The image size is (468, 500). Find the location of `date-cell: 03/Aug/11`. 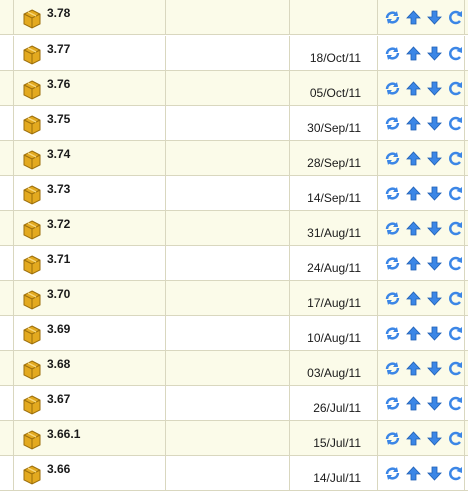

date-cell: 03/Aug/11 is located at coordinates (334, 368).